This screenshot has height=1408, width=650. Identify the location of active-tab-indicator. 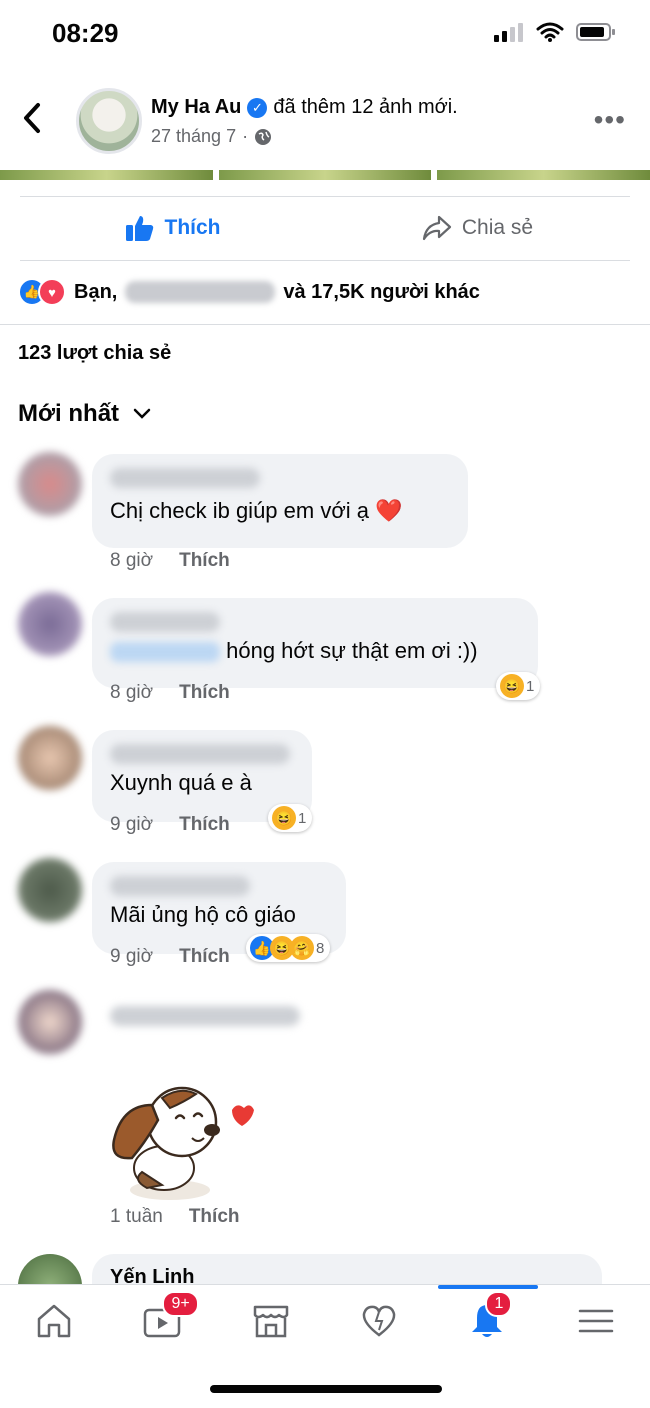
(488, 1287).